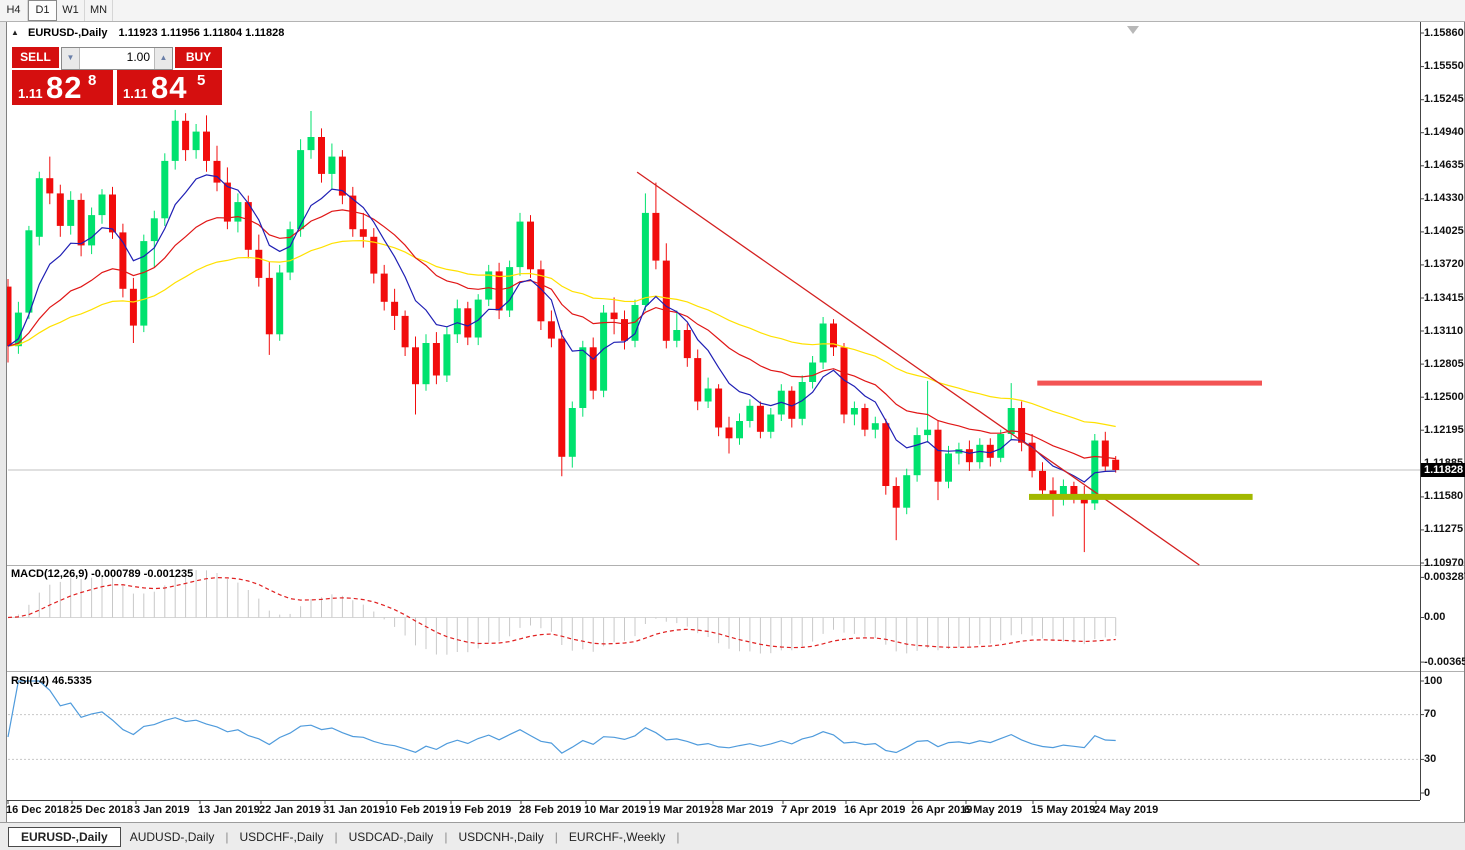 This screenshot has width=1465, height=850. Describe the element at coordinates (1427, 792) in the screenshot. I see `rsi-axis-label: 0` at that location.